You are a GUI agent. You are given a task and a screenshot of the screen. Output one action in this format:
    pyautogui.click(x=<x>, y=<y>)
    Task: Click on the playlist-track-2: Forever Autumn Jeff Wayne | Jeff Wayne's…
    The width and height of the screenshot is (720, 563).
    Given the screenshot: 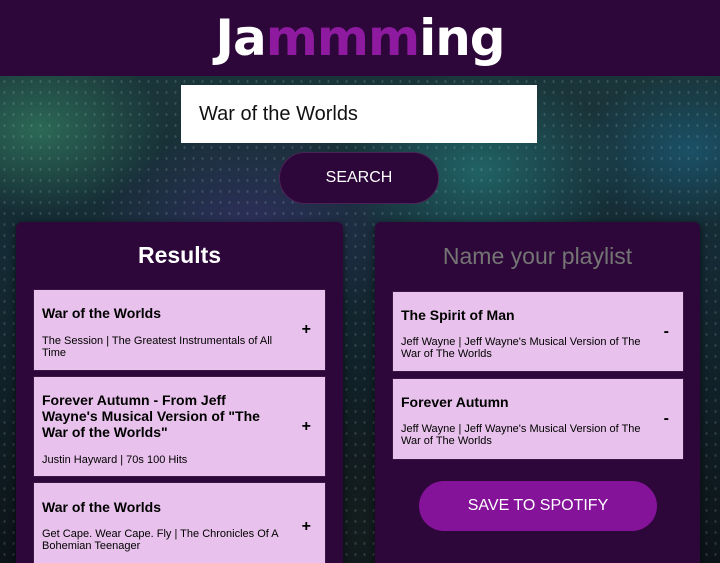 What is the action you would take?
    pyautogui.click(x=538, y=419)
    